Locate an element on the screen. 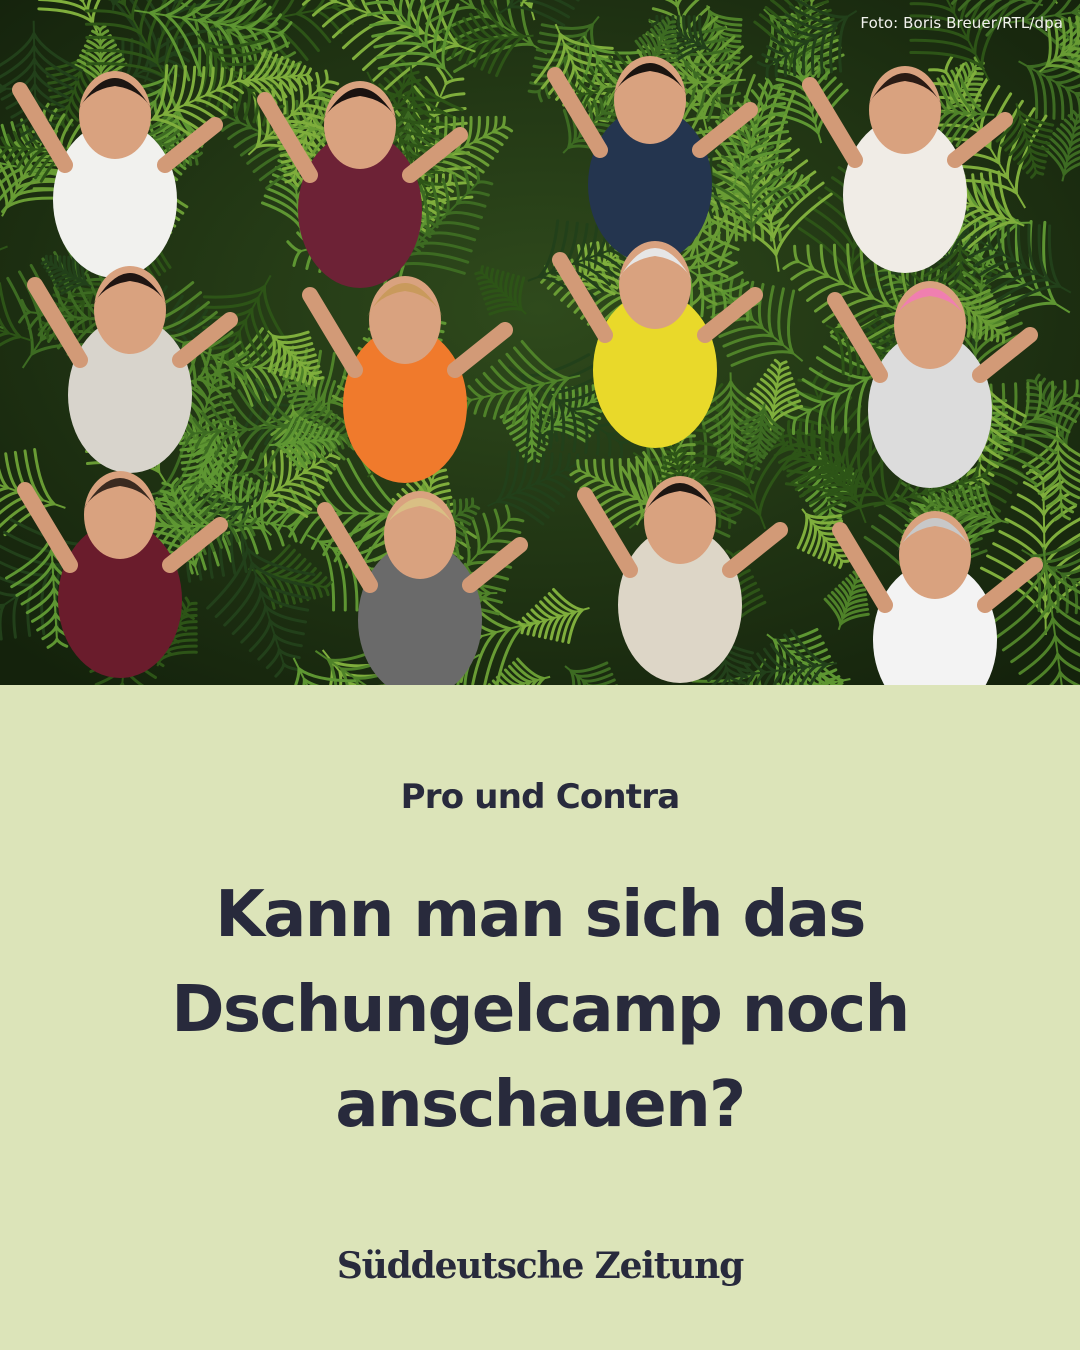 The width and height of the screenshot is (1080, 1350). kicker-label: Pro und Contra is located at coordinates (540, 797).